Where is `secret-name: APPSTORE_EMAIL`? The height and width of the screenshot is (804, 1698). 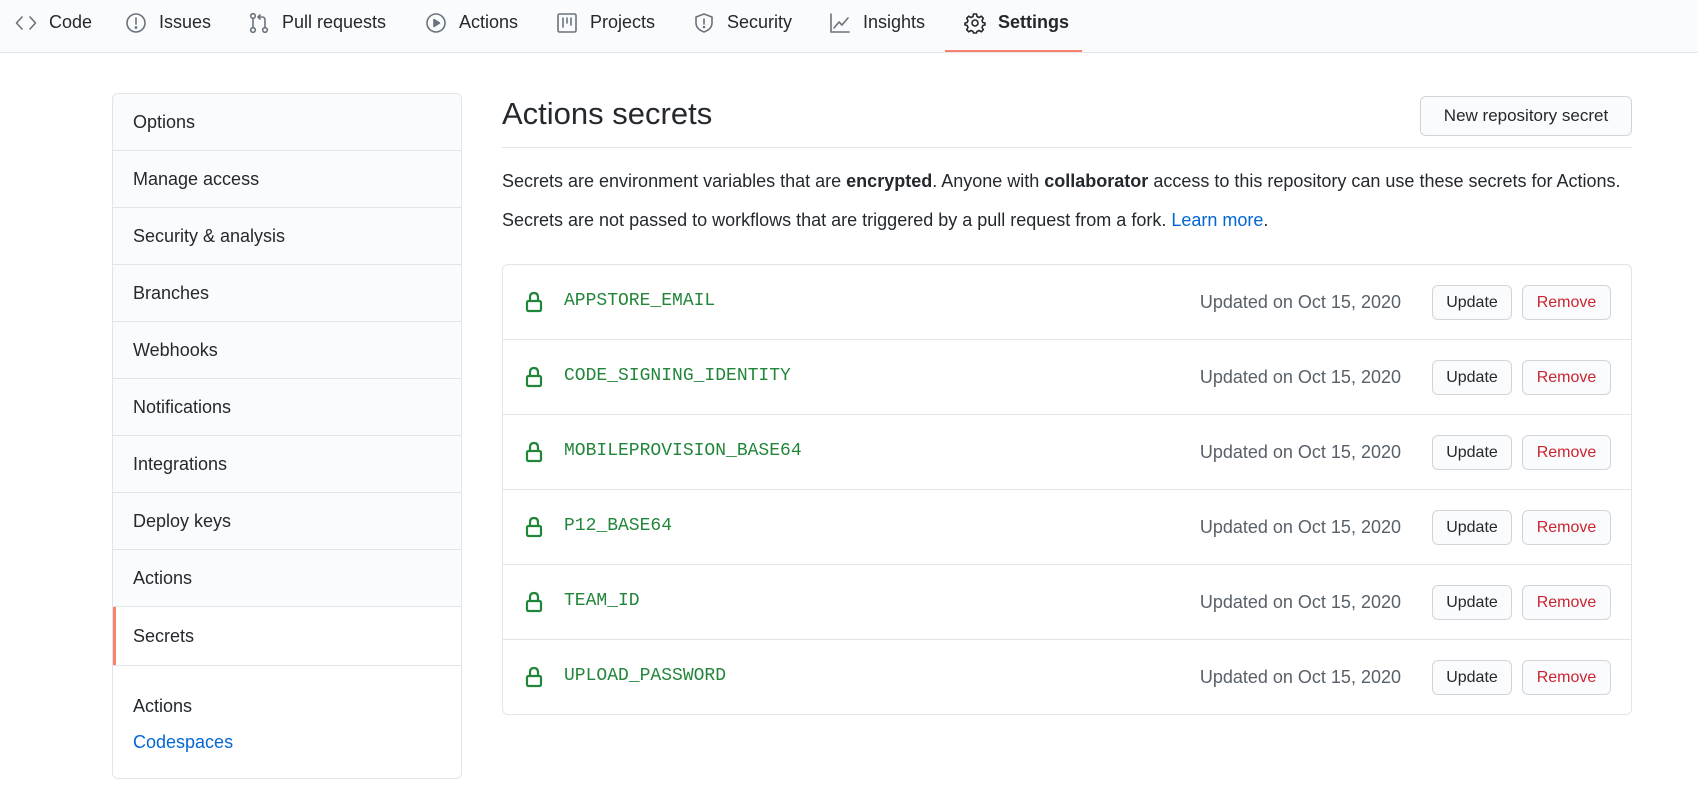
secret-name: APPSTORE_EMAIL is located at coordinates (640, 301).